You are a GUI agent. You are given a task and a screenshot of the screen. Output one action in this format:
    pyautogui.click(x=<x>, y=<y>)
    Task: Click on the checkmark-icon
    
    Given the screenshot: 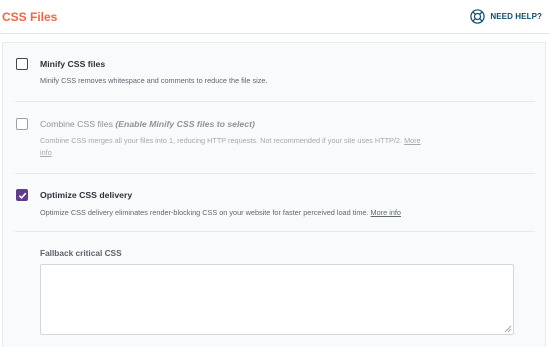 What is the action you would take?
    pyautogui.click(x=22, y=195)
    